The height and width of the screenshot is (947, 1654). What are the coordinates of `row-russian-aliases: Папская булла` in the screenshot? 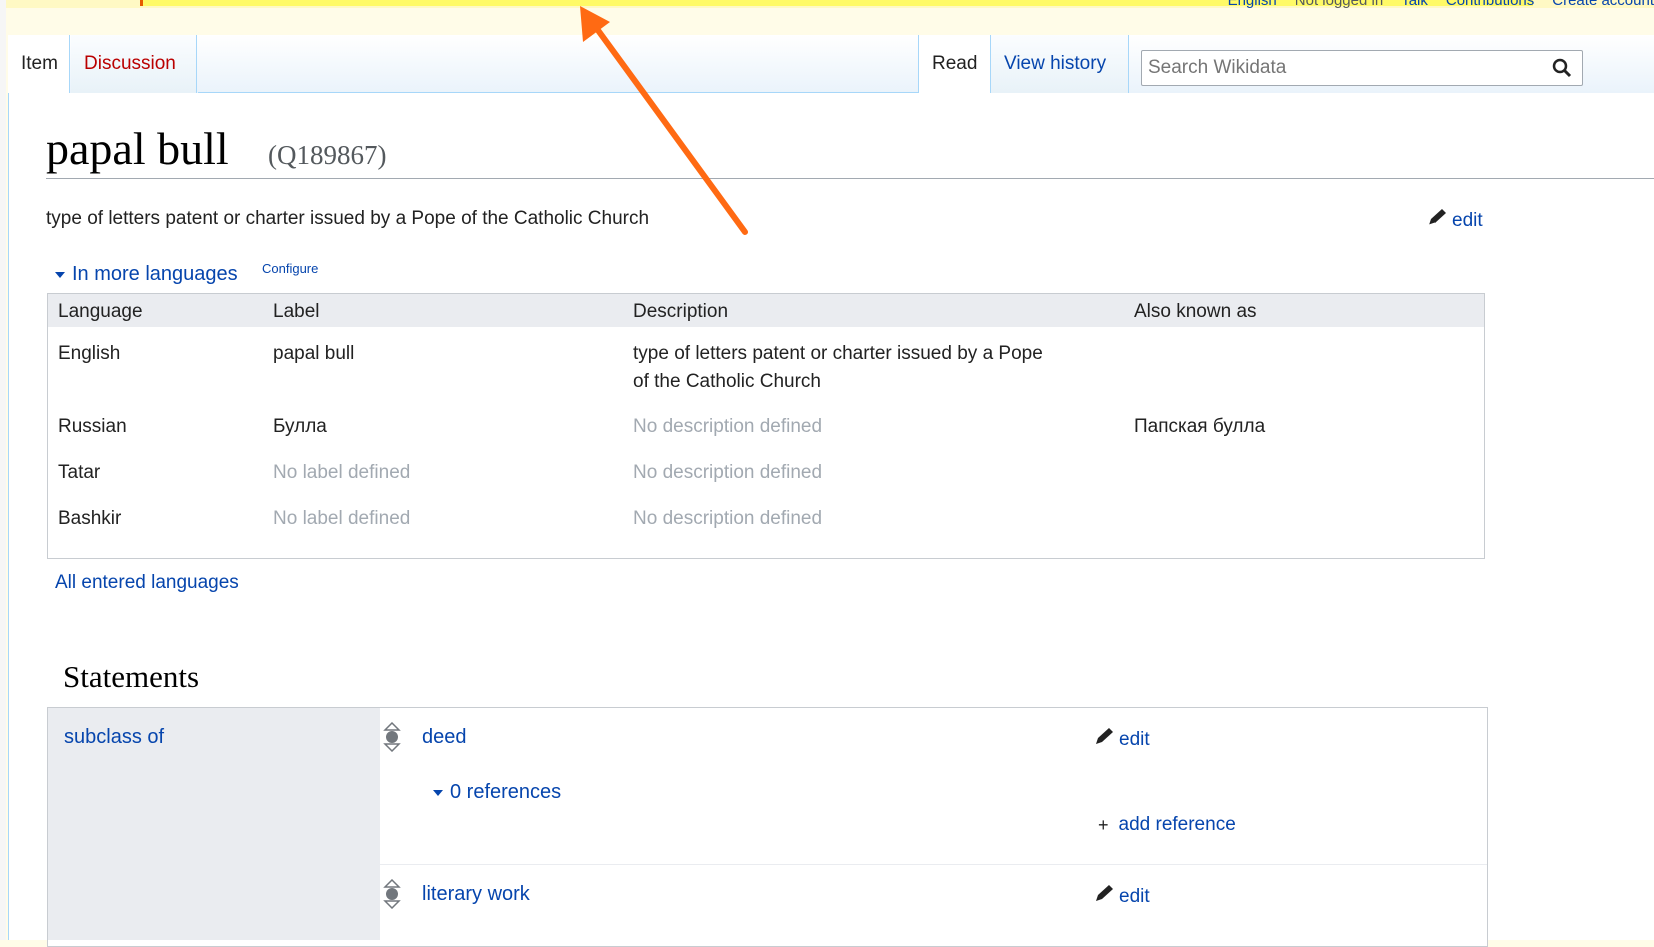 It's located at (1199, 427).